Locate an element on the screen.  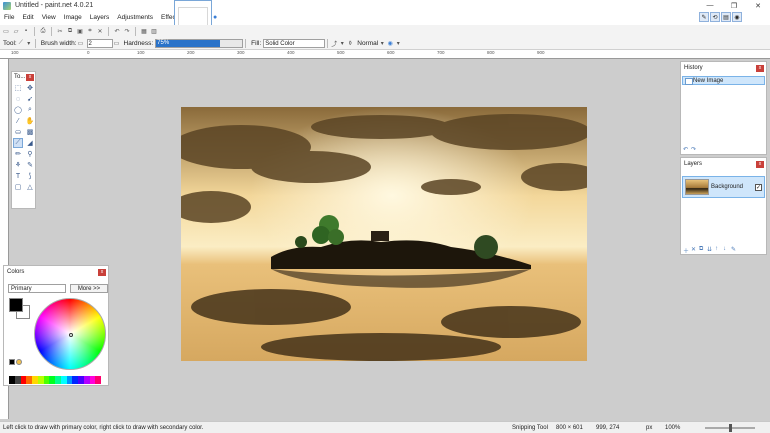
layer-visibility-checkbox: ✓ is located at coordinates (758, 187).